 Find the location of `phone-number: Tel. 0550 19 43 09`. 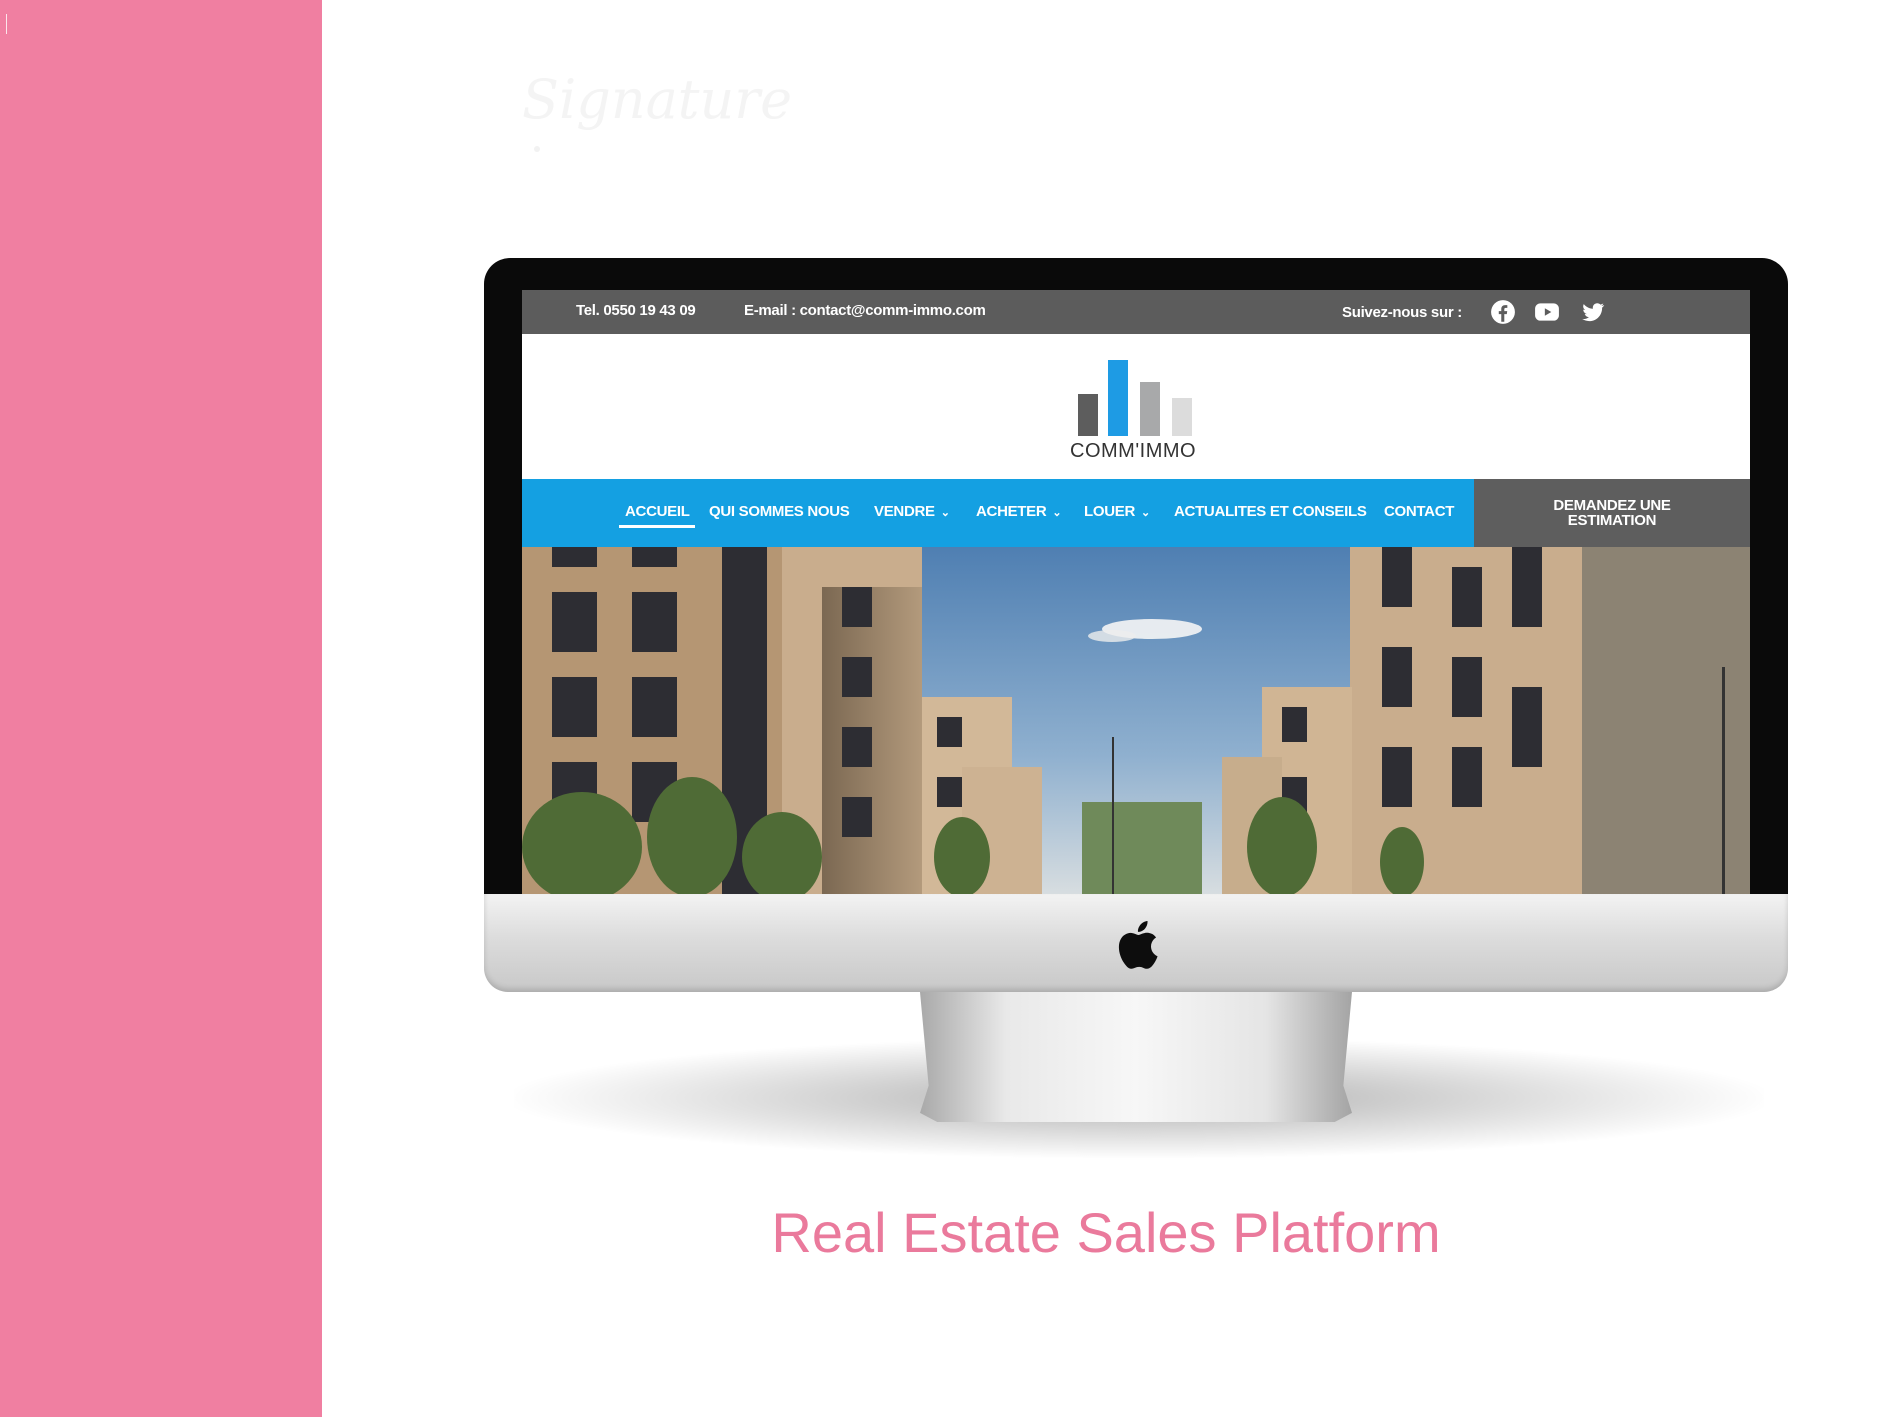

phone-number: Tel. 0550 19 43 09 is located at coordinates (636, 310).